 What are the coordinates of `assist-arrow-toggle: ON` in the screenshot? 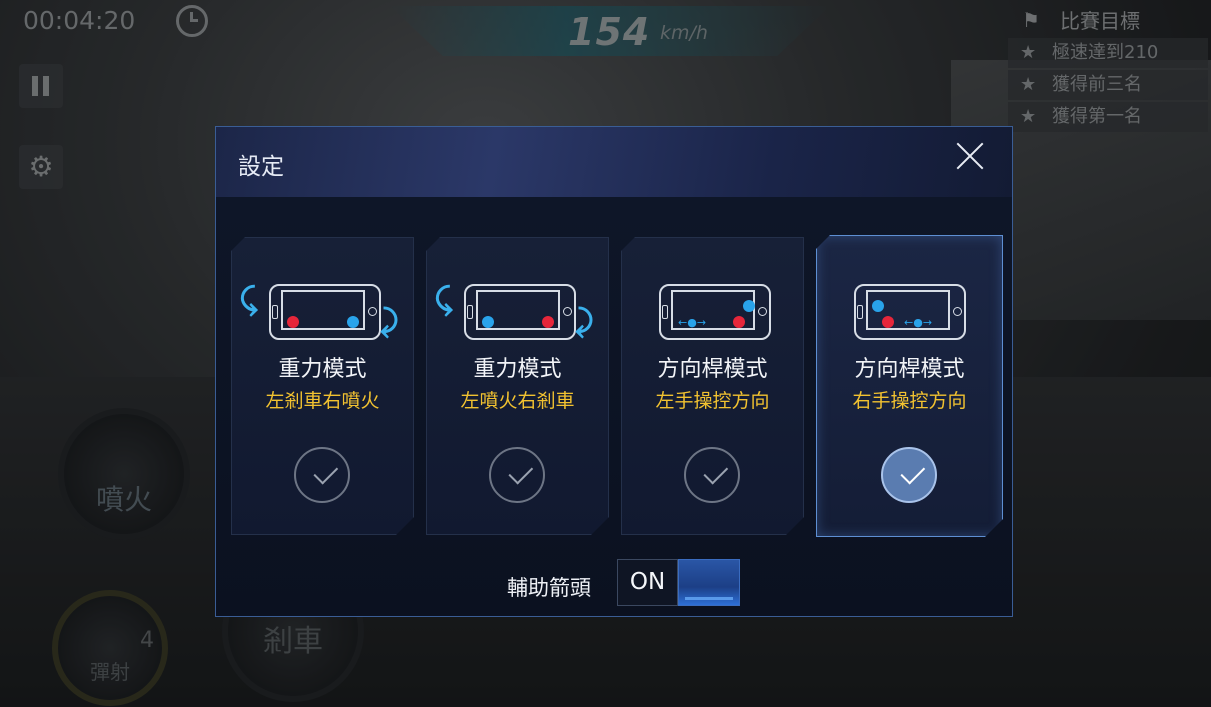 It's located at (678, 582).